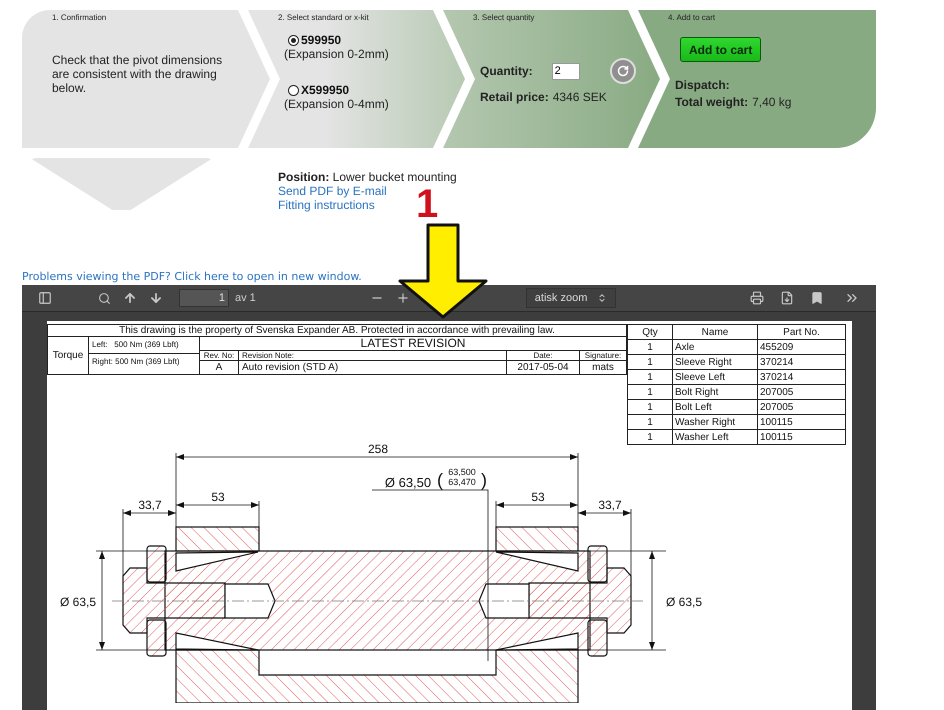 This screenshot has height=710, width=944. Describe the element at coordinates (623, 71) in the screenshot. I see `refresh-icon` at that location.